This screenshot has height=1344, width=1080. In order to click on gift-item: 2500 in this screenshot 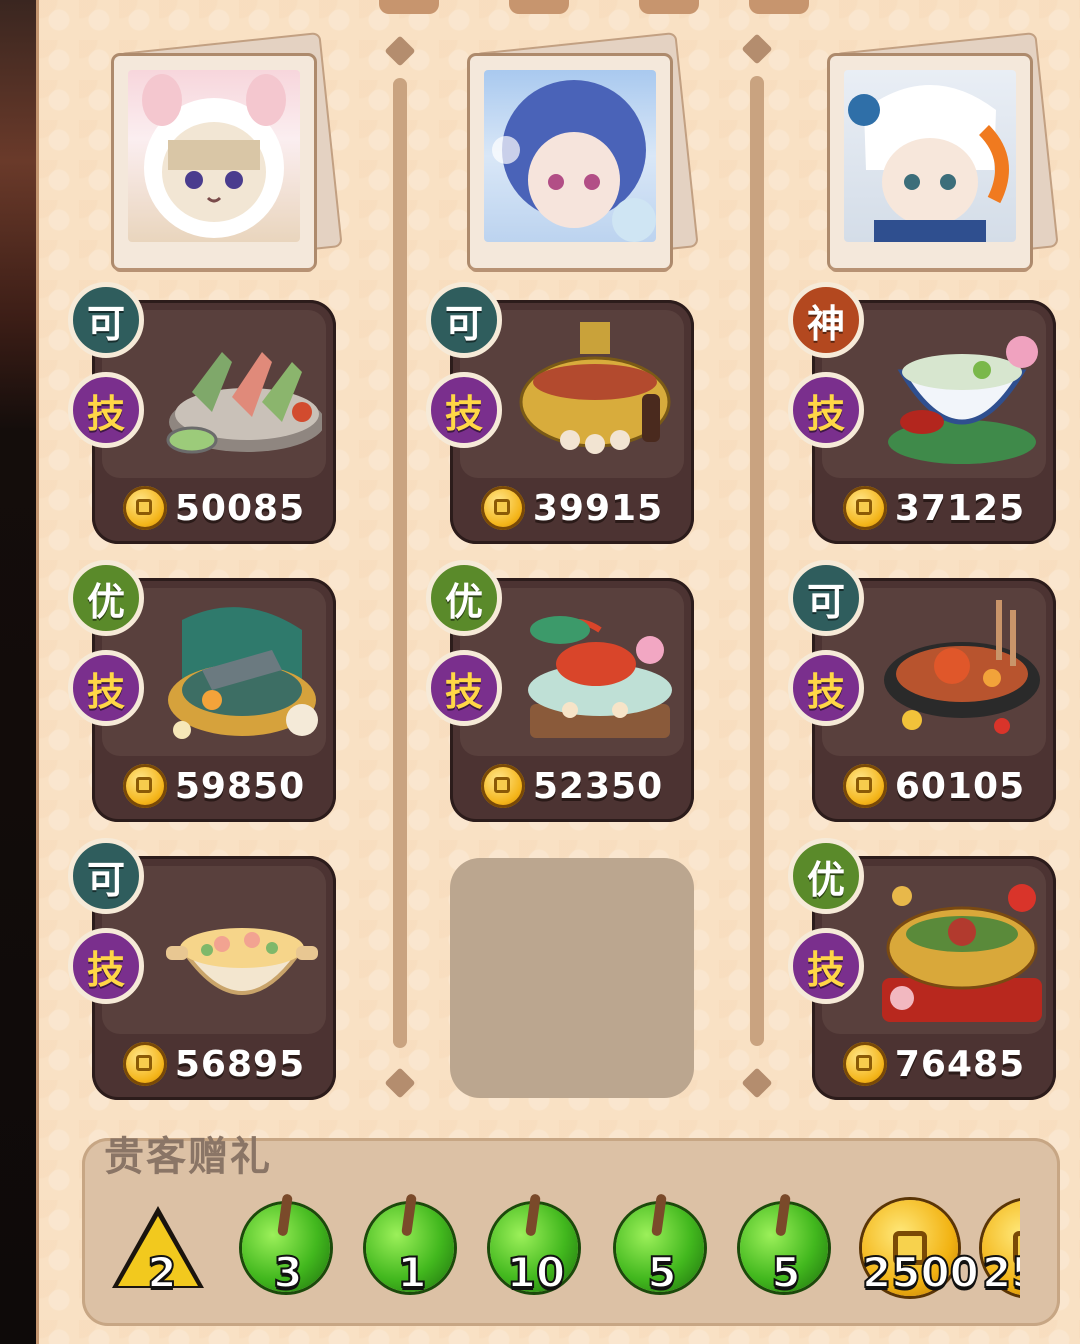, I will do `click(920, 1251)`.